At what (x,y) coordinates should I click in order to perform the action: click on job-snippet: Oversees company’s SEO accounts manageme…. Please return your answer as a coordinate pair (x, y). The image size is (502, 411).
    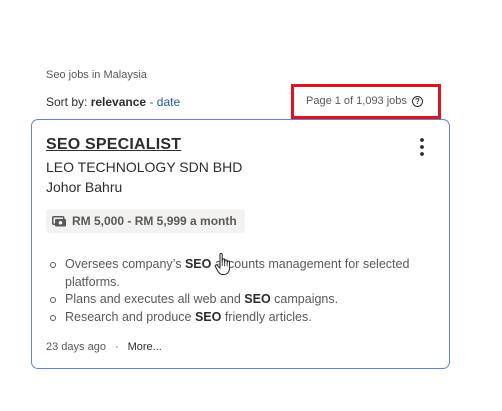
    Looking at the image, I should click on (239, 291).